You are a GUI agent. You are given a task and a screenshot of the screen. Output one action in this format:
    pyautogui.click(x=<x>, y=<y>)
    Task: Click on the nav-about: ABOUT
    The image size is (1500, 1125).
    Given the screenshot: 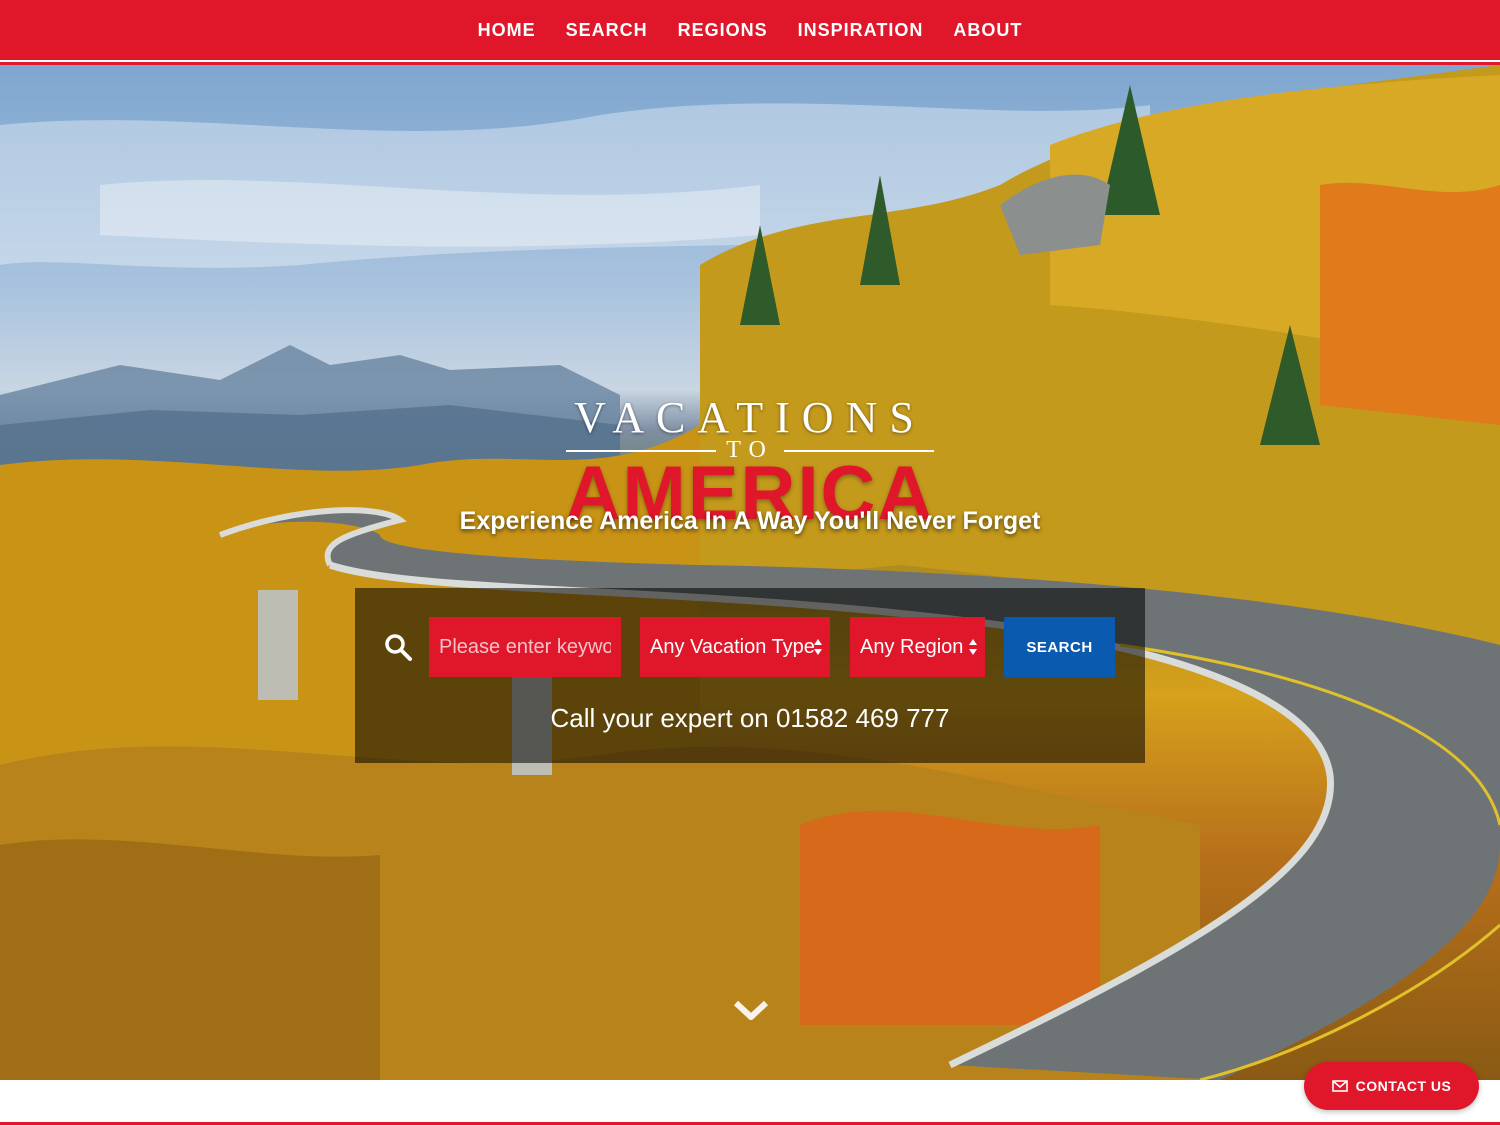 What is the action you would take?
    pyautogui.click(x=987, y=30)
    